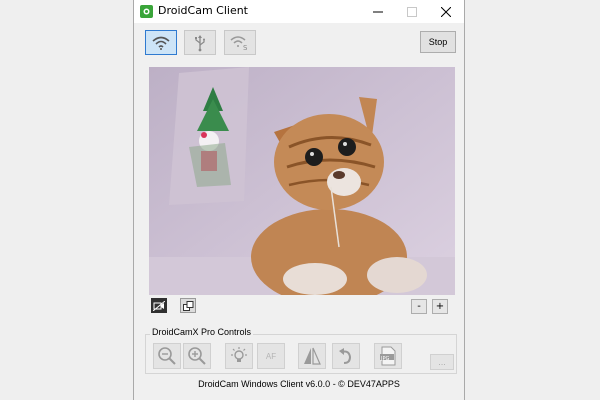 The image size is (600, 400). Describe the element at coordinates (385, 359) in the screenshot. I see `jpg-label: JPG` at that location.